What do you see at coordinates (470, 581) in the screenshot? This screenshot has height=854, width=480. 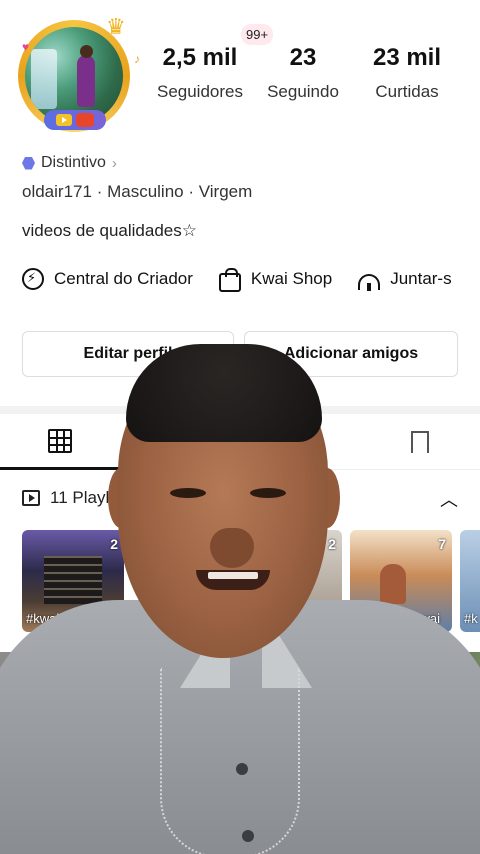 I see `playlist-thumbnail: #k la` at bounding box center [470, 581].